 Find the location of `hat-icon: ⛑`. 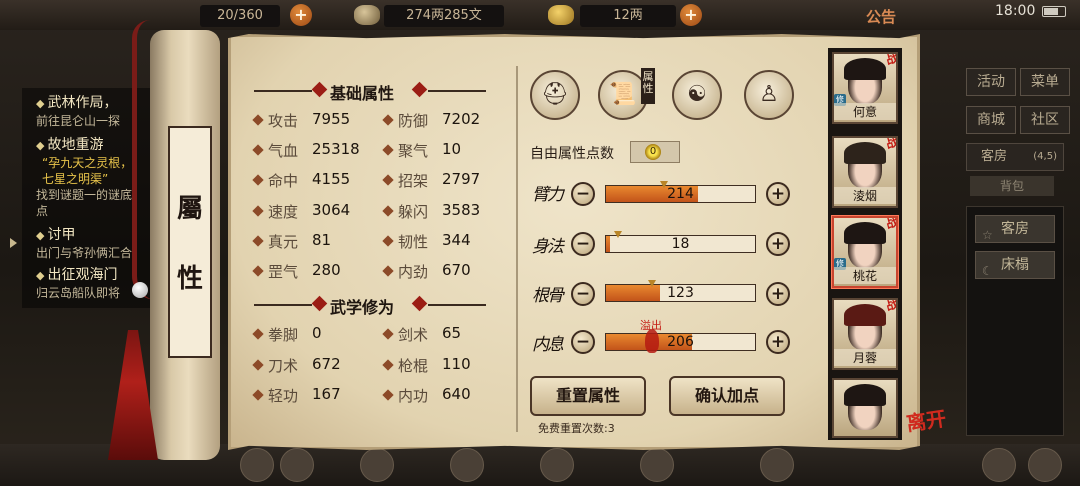

hat-icon: ⛑ is located at coordinates (555, 94).